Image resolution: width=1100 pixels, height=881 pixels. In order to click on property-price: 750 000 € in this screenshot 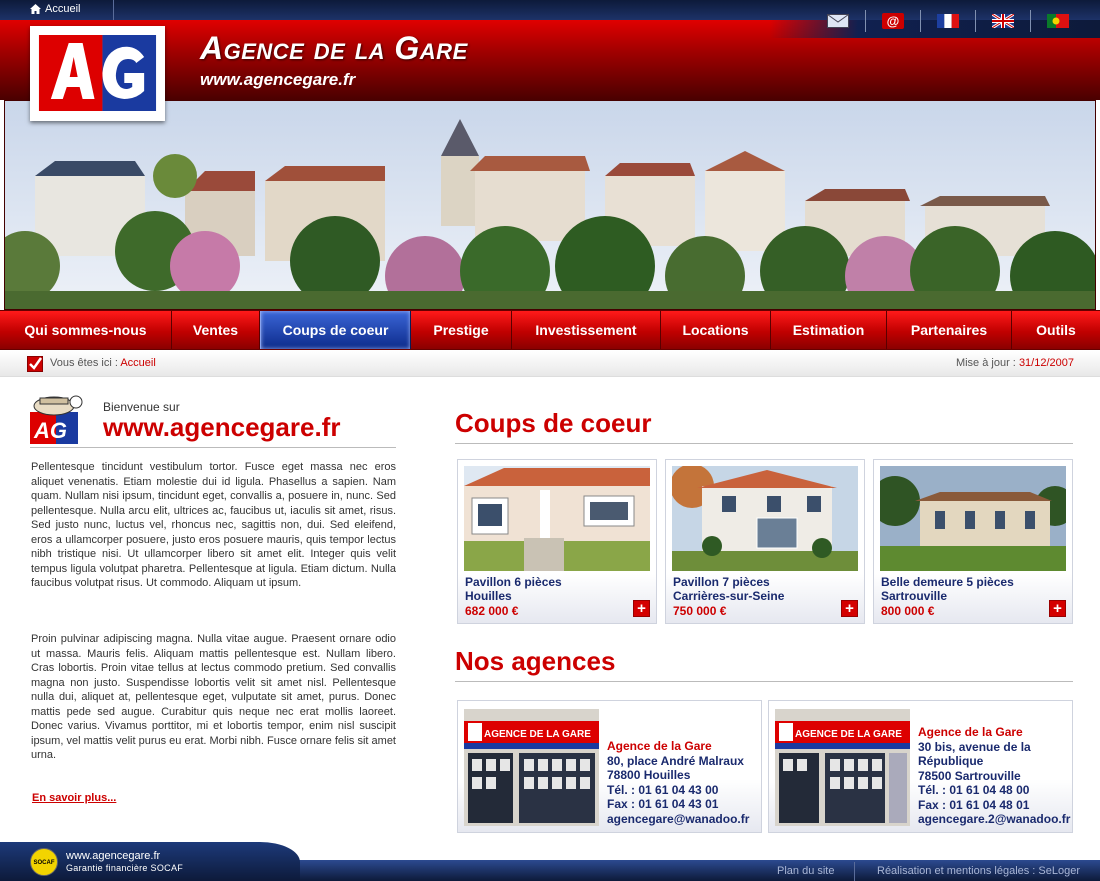, I will do `click(700, 611)`.